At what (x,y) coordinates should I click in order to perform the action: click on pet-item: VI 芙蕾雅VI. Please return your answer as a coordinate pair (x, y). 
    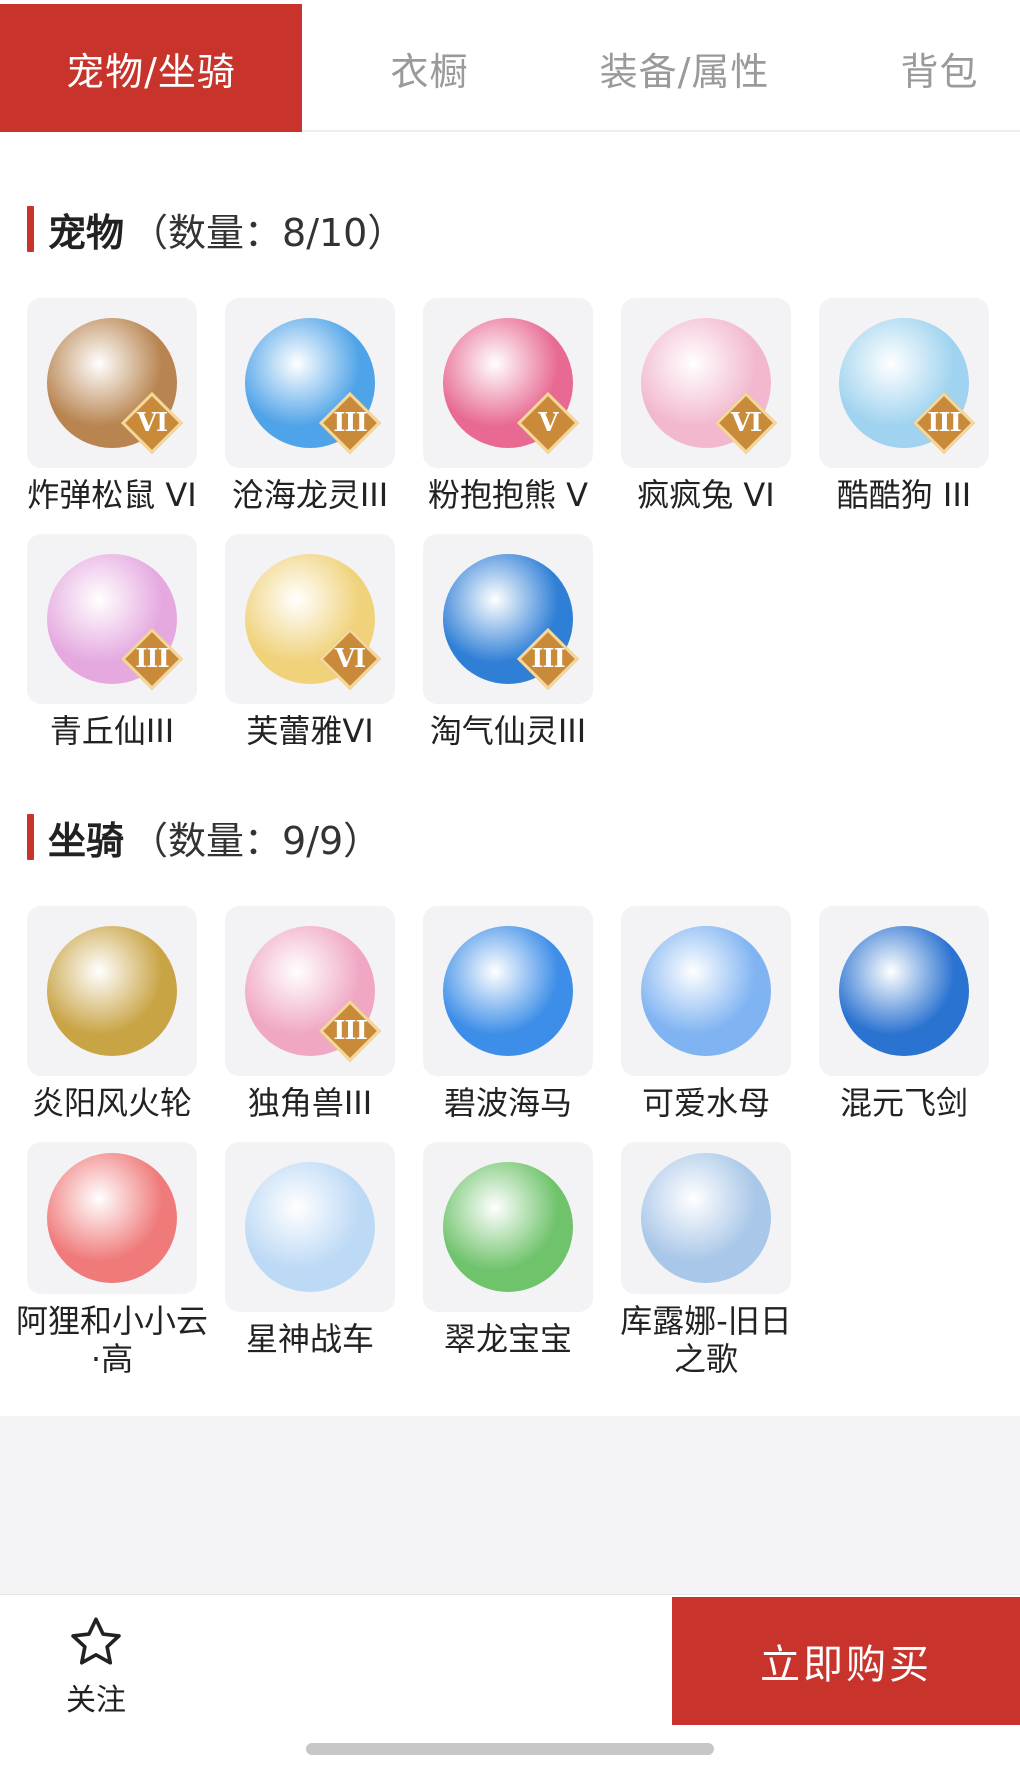
    Looking at the image, I should click on (310, 652).